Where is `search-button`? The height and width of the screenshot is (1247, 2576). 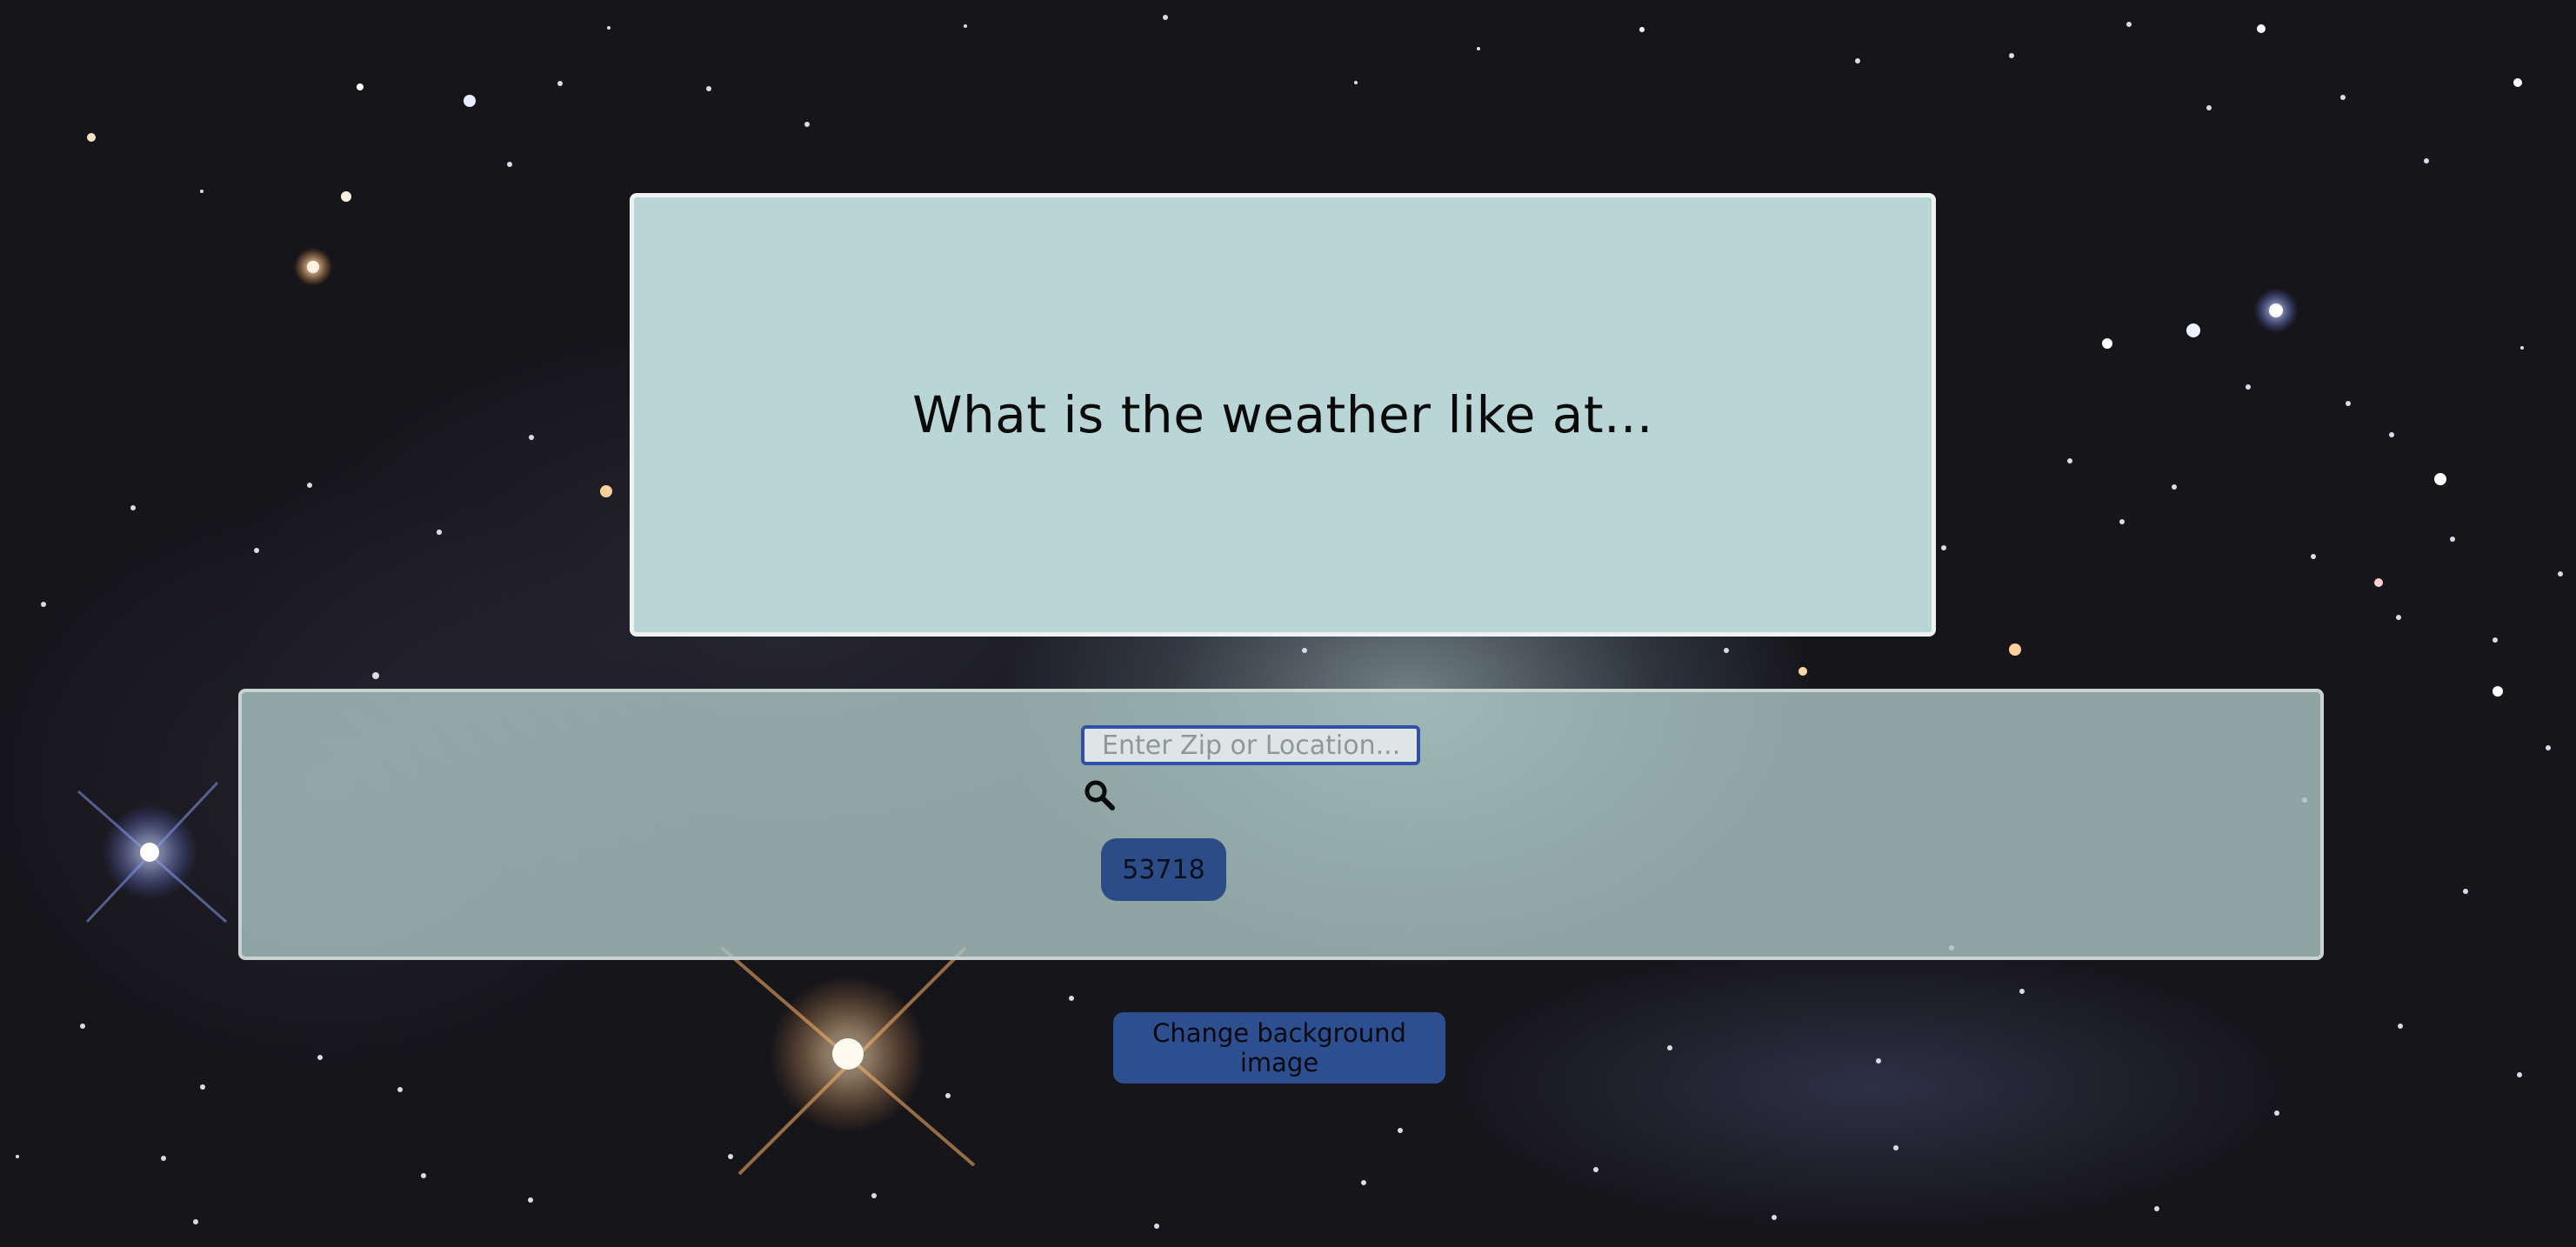 search-button is located at coordinates (1100, 796).